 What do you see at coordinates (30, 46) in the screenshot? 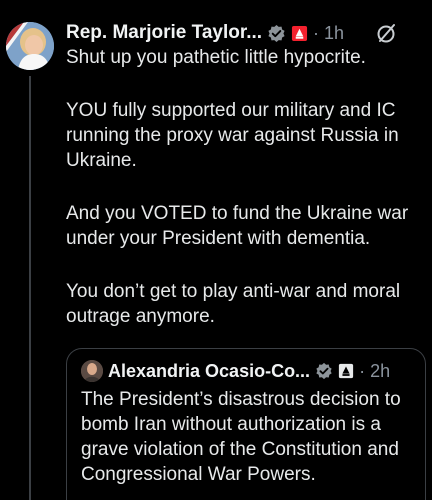
I see `avatar` at bounding box center [30, 46].